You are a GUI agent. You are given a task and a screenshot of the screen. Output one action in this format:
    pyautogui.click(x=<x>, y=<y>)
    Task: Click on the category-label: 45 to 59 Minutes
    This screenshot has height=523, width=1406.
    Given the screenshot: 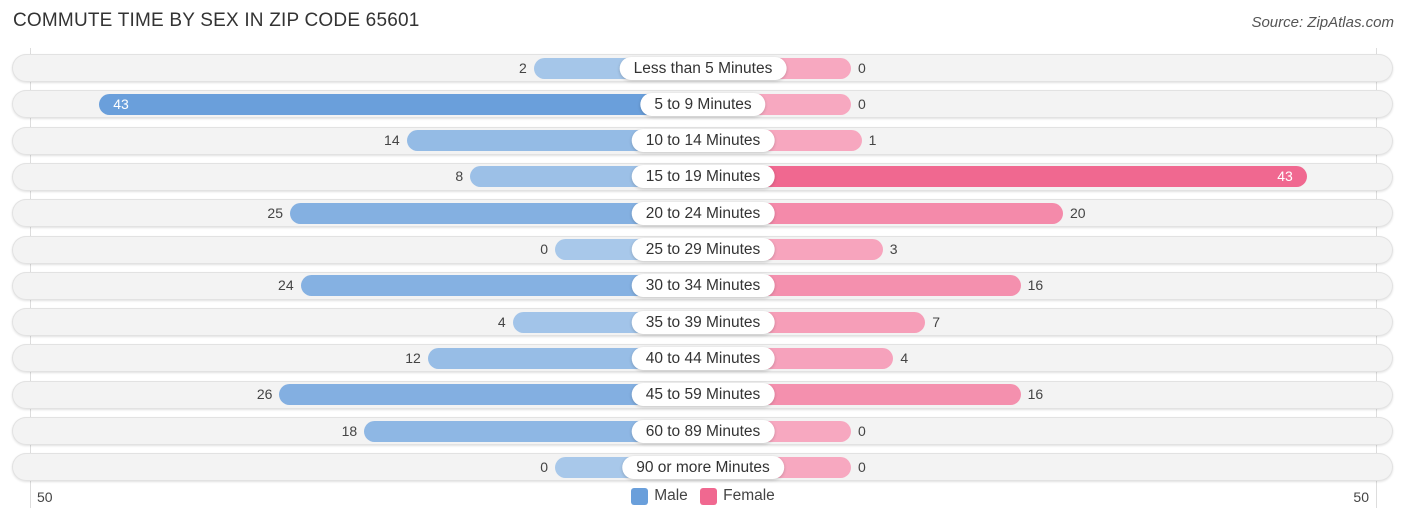 What is the action you would take?
    pyautogui.click(x=703, y=395)
    